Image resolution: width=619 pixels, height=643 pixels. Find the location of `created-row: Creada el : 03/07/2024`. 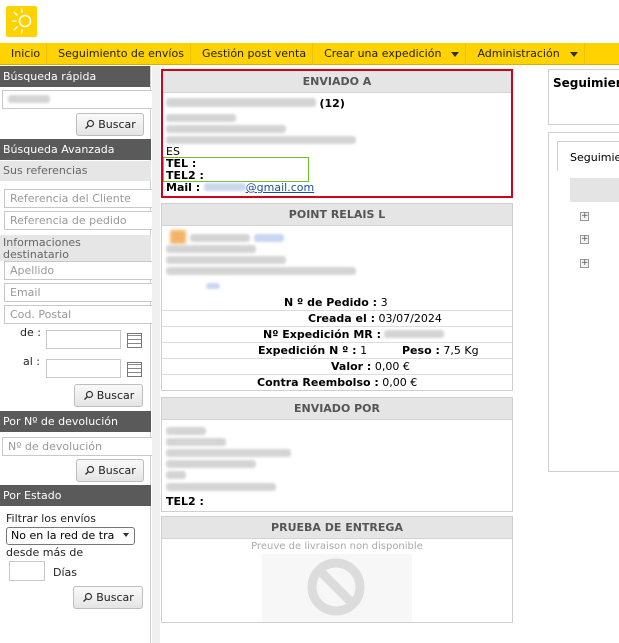

created-row: Creada el : 03/07/2024 is located at coordinates (375, 318).